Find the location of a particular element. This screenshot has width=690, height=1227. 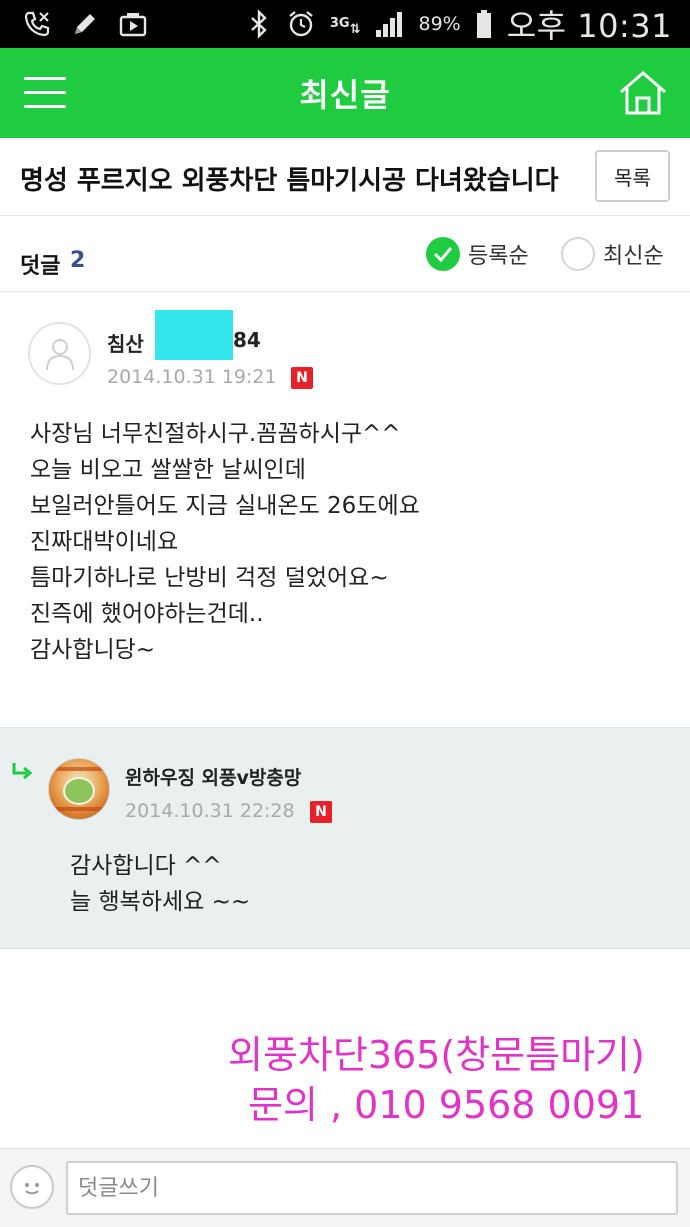

sort-option-registered: 등록순 is located at coordinates (477, 254).